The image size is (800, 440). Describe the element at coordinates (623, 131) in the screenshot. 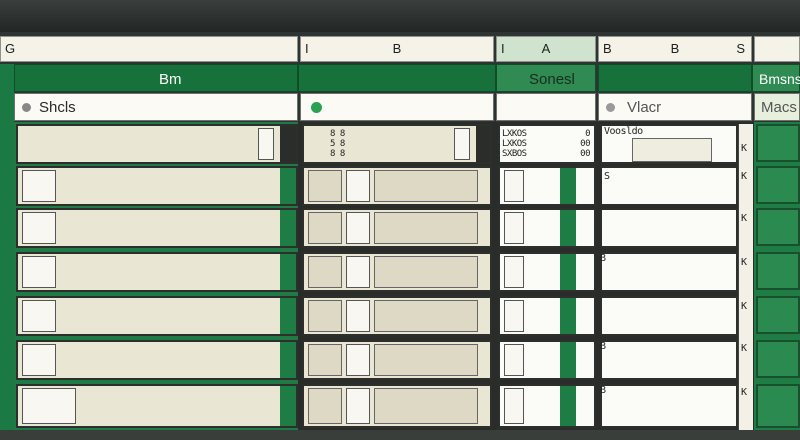

I see `cell-label: Voosldo` at that location.